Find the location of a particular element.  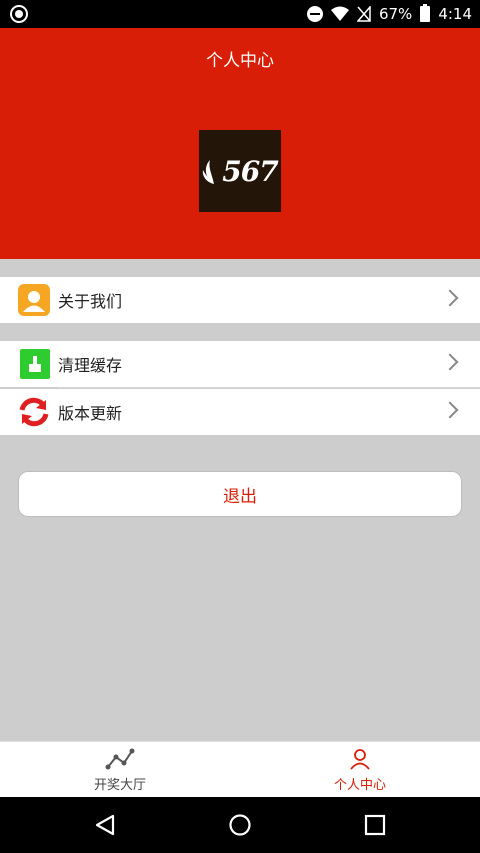

wifi-icon is located at coordinates (339, 13).